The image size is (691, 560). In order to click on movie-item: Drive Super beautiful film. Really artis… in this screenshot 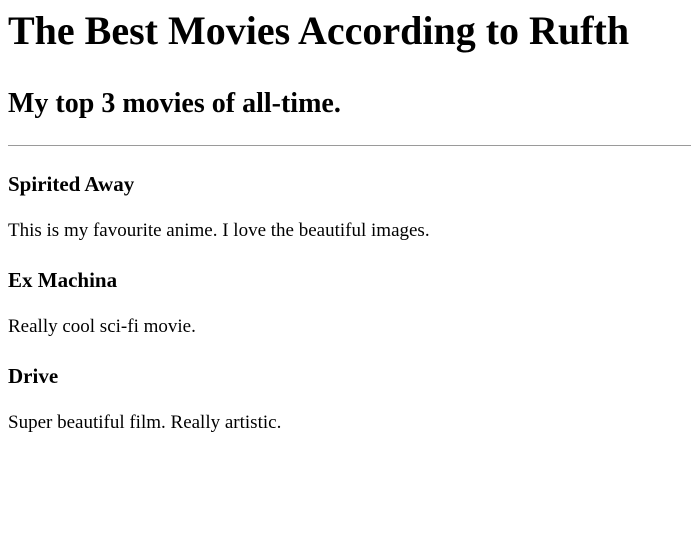, I will do `click(345, 399)`.